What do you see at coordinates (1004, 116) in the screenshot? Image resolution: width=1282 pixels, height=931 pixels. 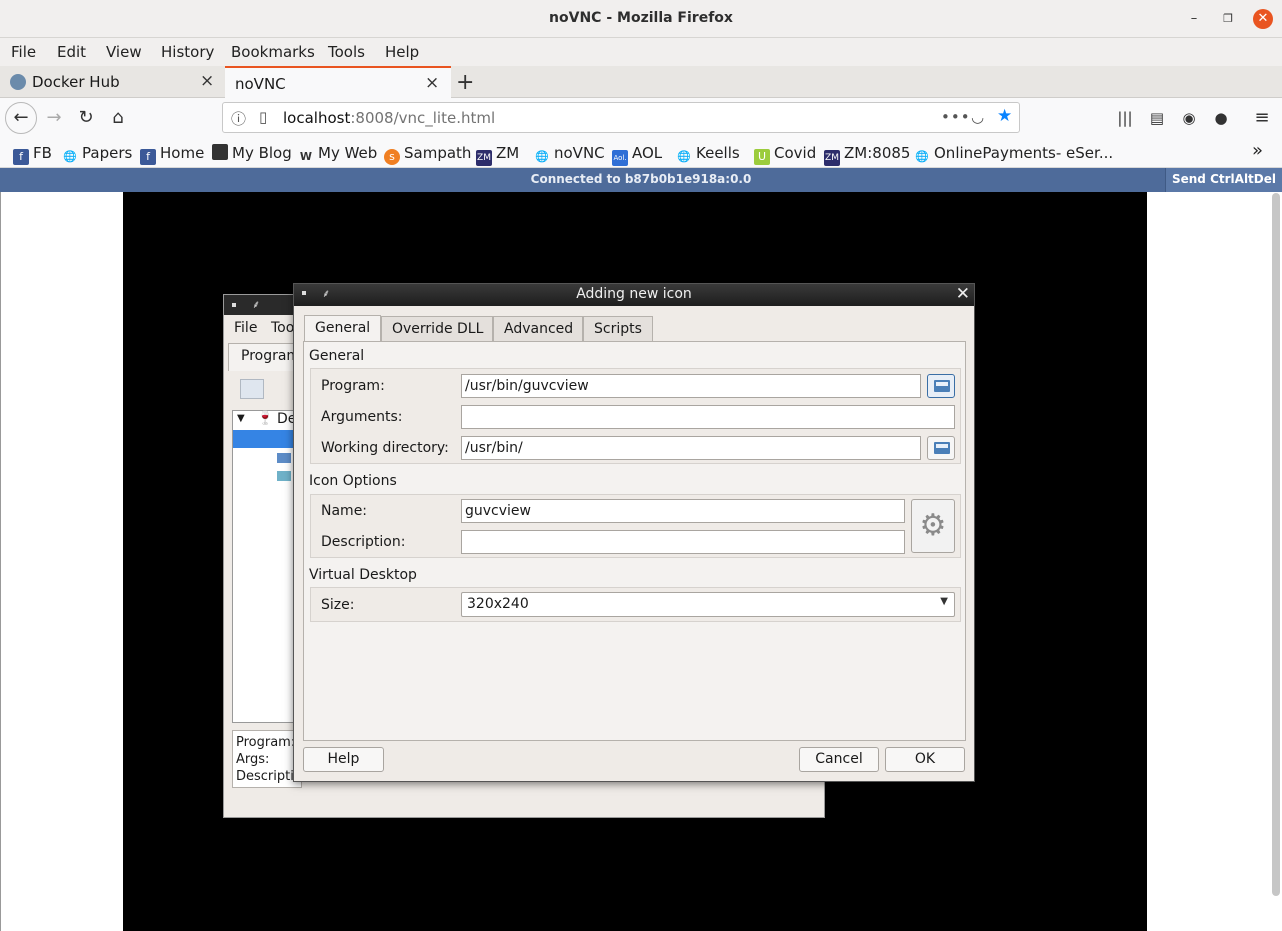 I see `bookmark-star-icon: ★` at bounding box center [1004, 116].